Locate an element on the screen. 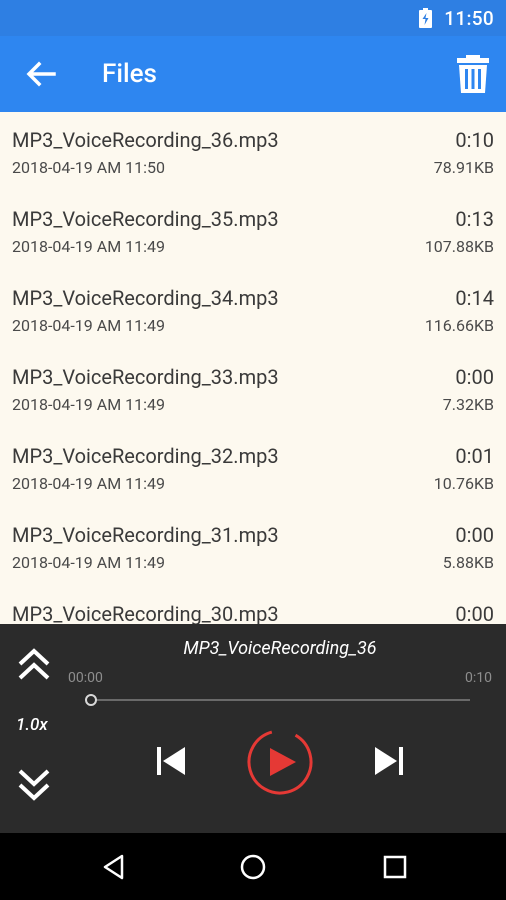 The height and width of the screenshot is (900, 506). status-bar: 11:50 is located at coordinates (253, 18).